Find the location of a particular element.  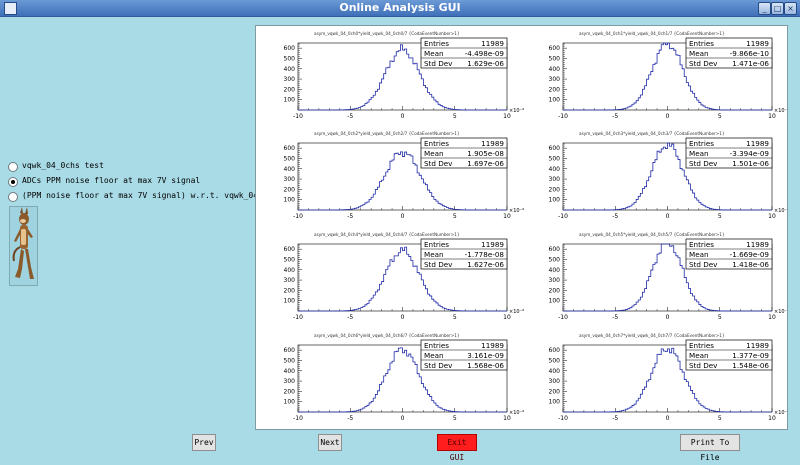

stats-mean-label: Mean is located at coordinates (434, 53).